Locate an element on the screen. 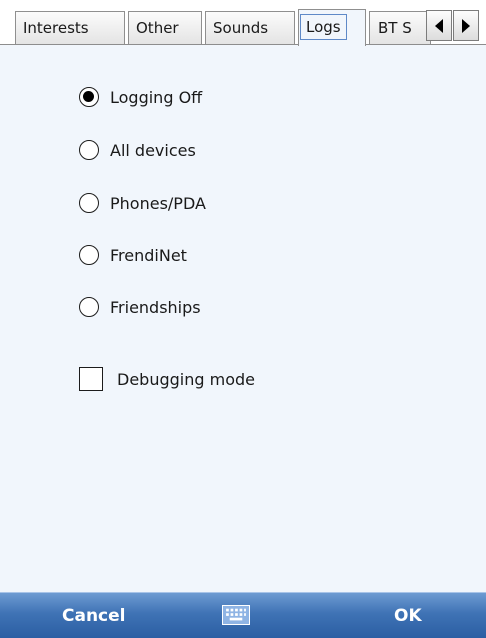  radio-label: Friendships is located at coordinates (155, 307).